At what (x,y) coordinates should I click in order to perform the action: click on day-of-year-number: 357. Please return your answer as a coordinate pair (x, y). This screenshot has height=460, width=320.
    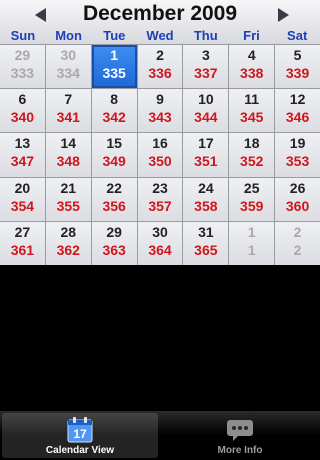
    Looking at the image, I should click on (160, 205).